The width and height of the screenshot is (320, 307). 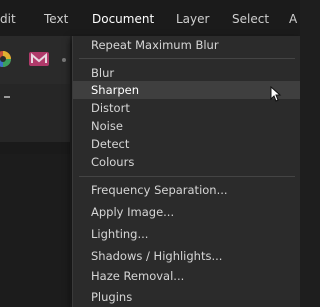 What do you see at coordinates (192, 18) in the screenshot?
I see `menu-layer: Layer` at bounding box center [192, 18].